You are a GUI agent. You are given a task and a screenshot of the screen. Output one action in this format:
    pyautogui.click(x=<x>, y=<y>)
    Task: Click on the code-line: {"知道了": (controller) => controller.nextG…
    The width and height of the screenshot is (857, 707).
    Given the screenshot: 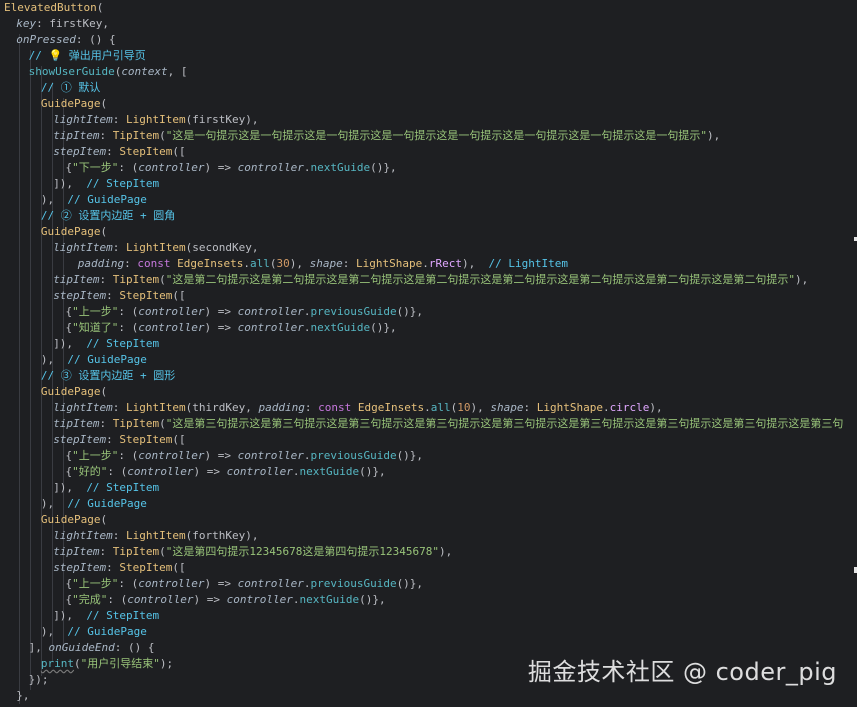 What is the action you would take?
    pyautogui.click(x=231, y=328)
    